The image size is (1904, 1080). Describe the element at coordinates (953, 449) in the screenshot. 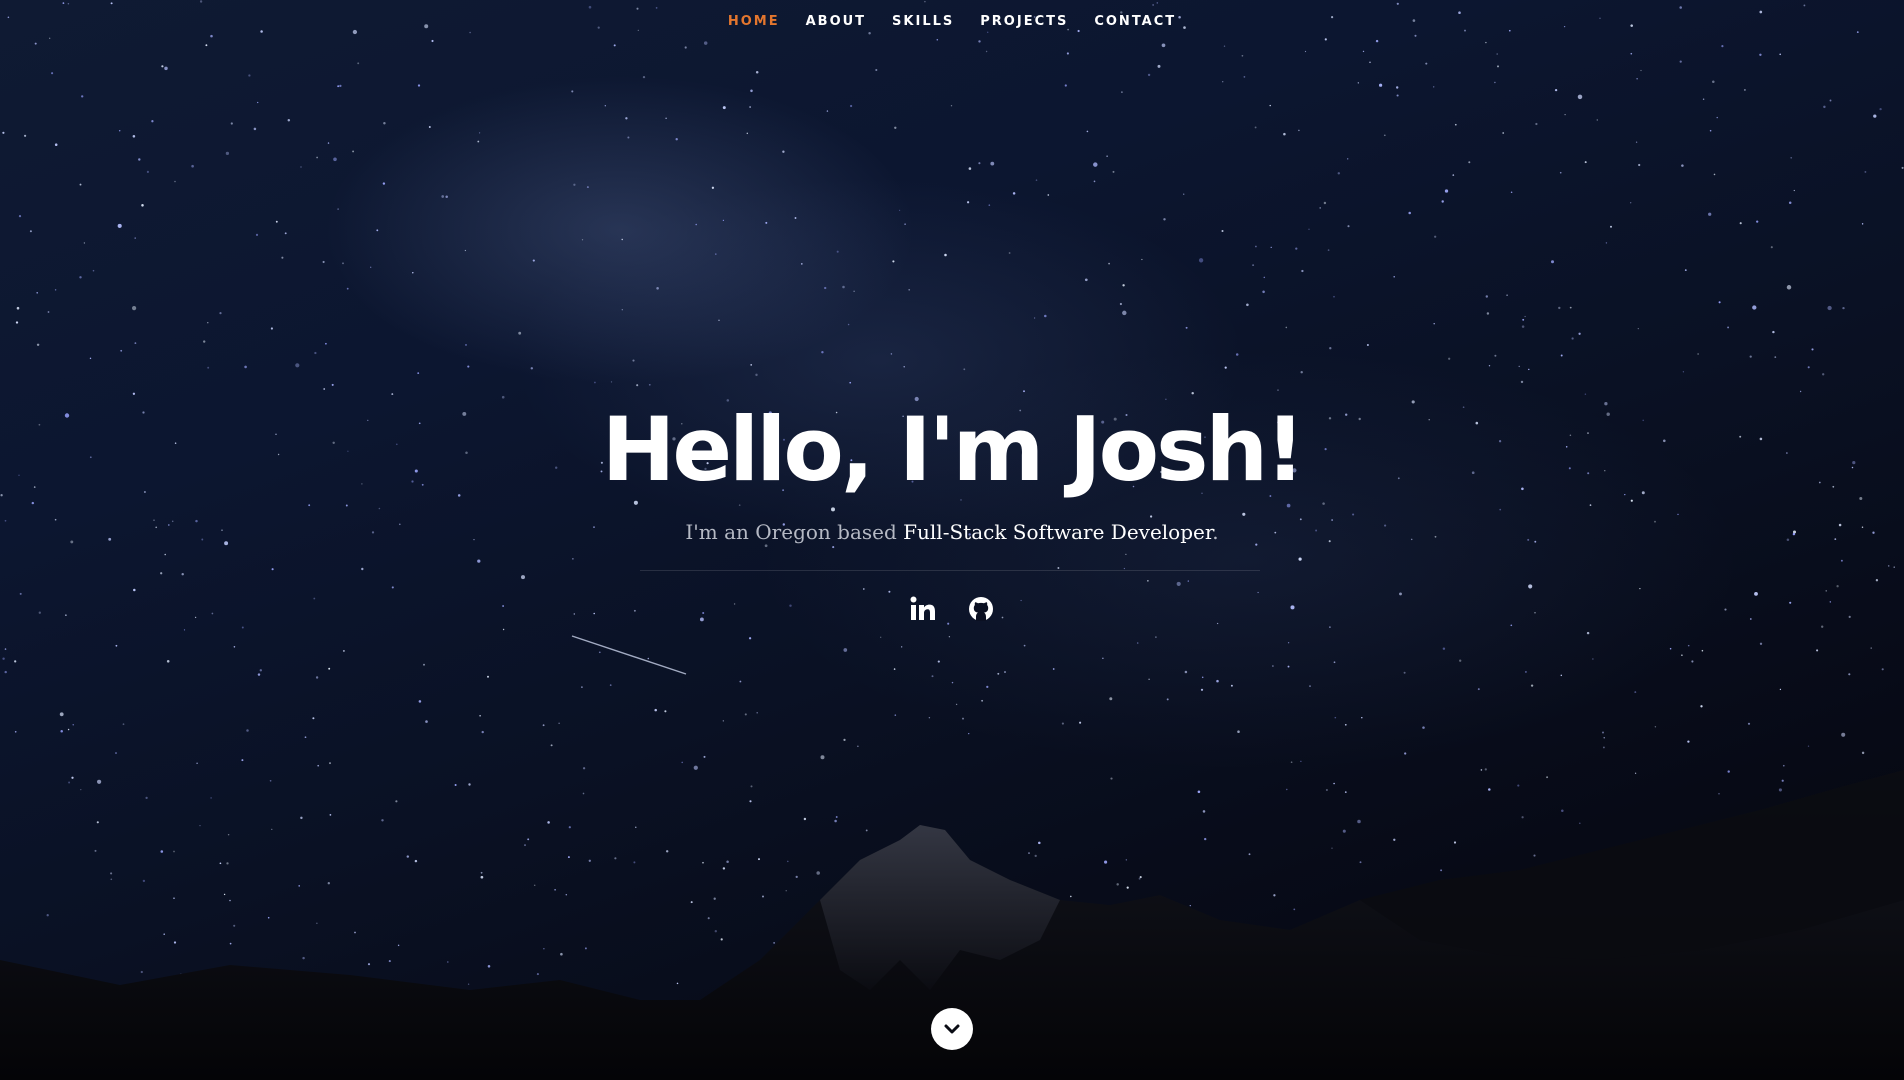

I see `hero-title: Hello, I'm Josh!` at that location.